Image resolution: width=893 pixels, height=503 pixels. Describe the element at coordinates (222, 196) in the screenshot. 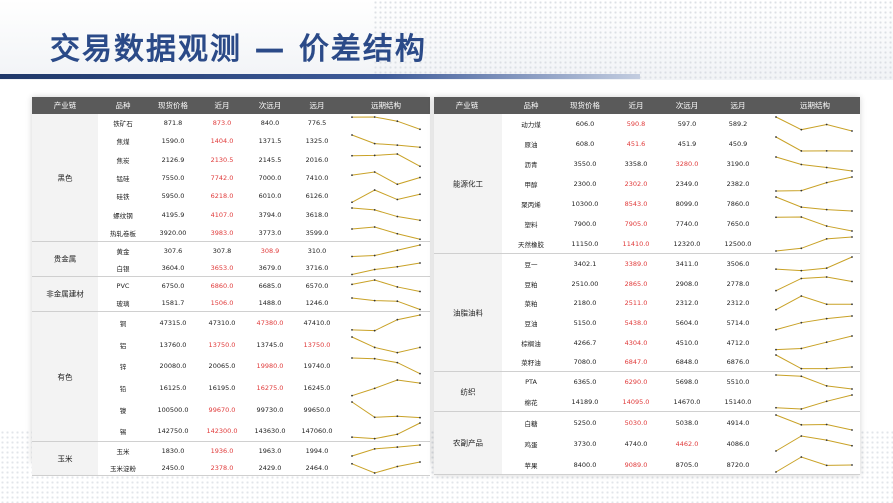

I see `near-month-cell: 6218.0` at that location.